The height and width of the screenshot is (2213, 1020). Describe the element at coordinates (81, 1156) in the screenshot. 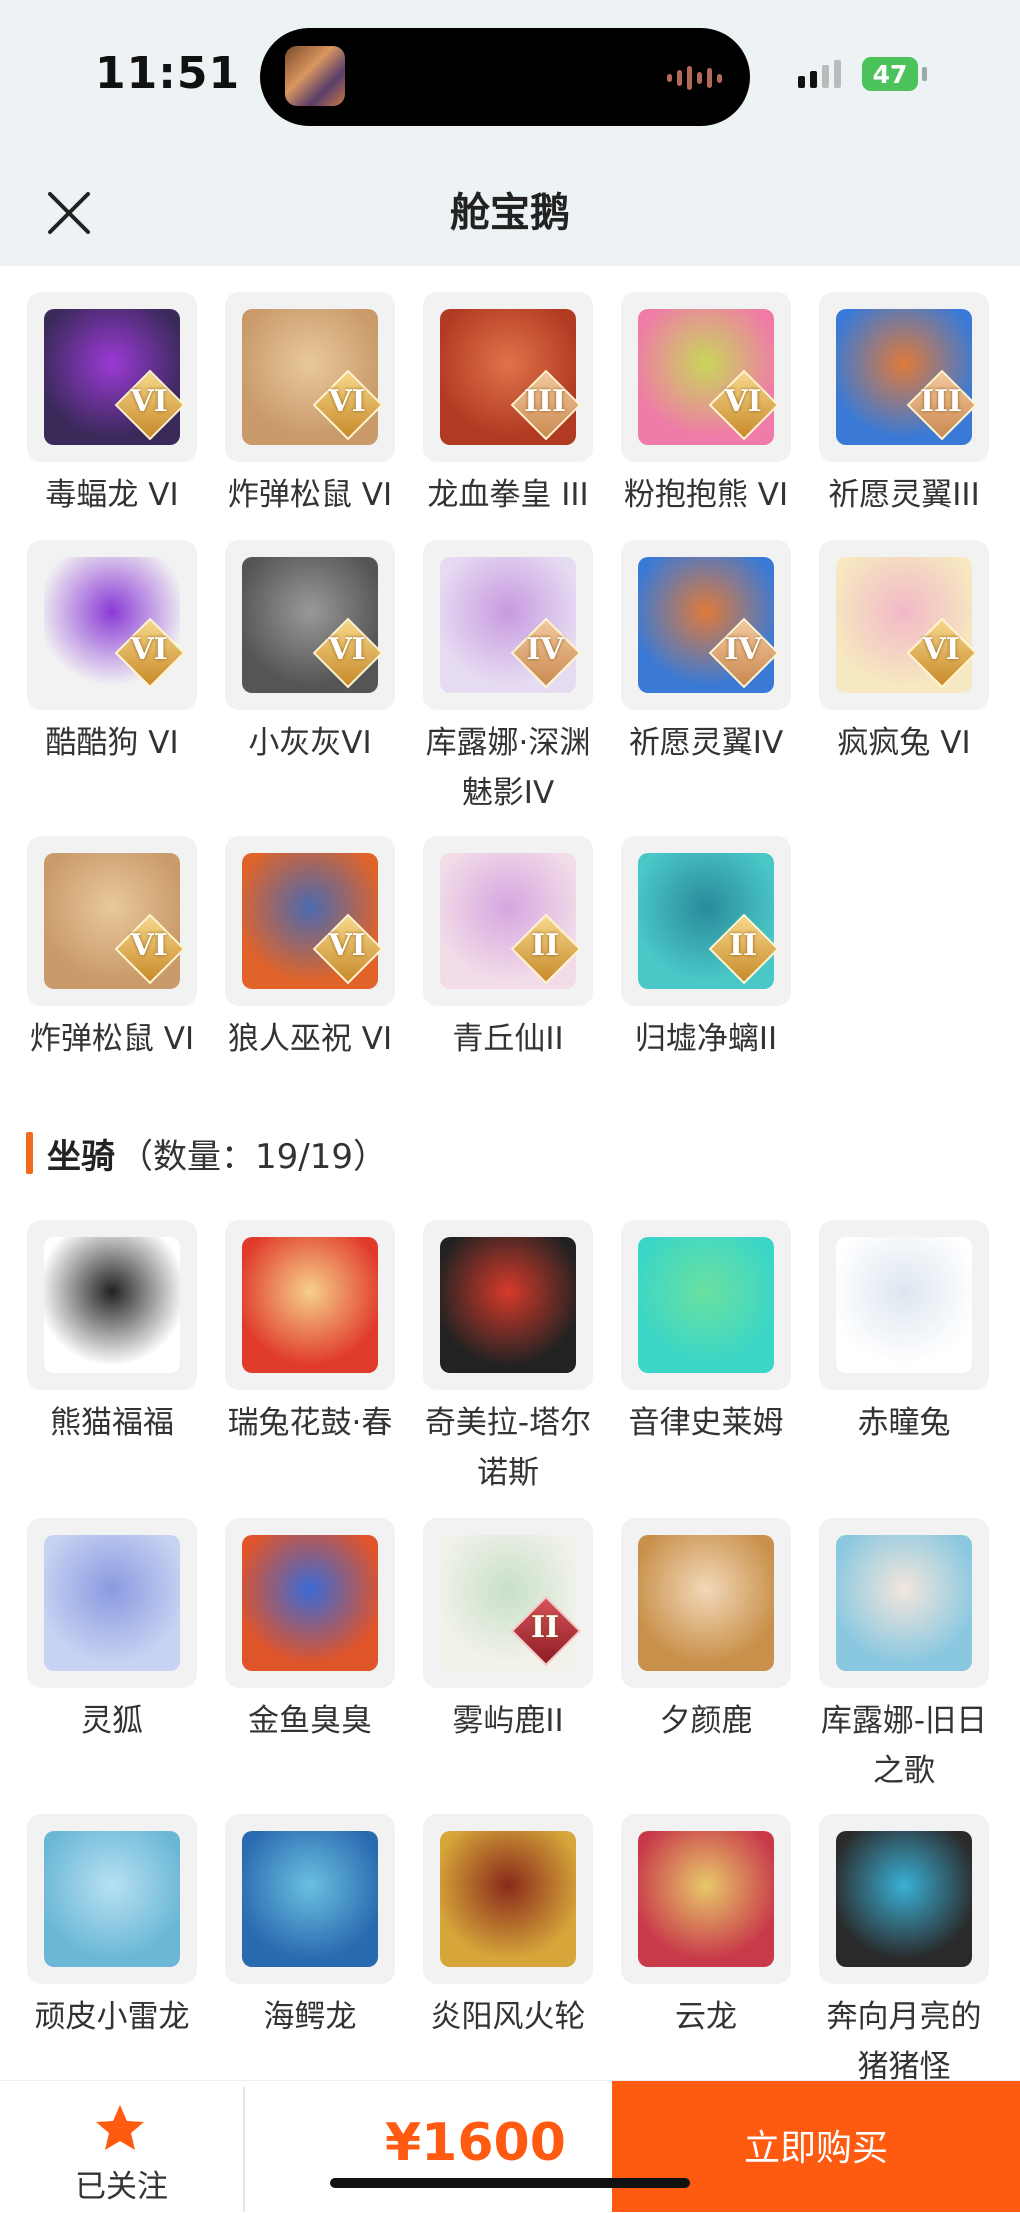

I see `section-name: 坐骑` at that location.